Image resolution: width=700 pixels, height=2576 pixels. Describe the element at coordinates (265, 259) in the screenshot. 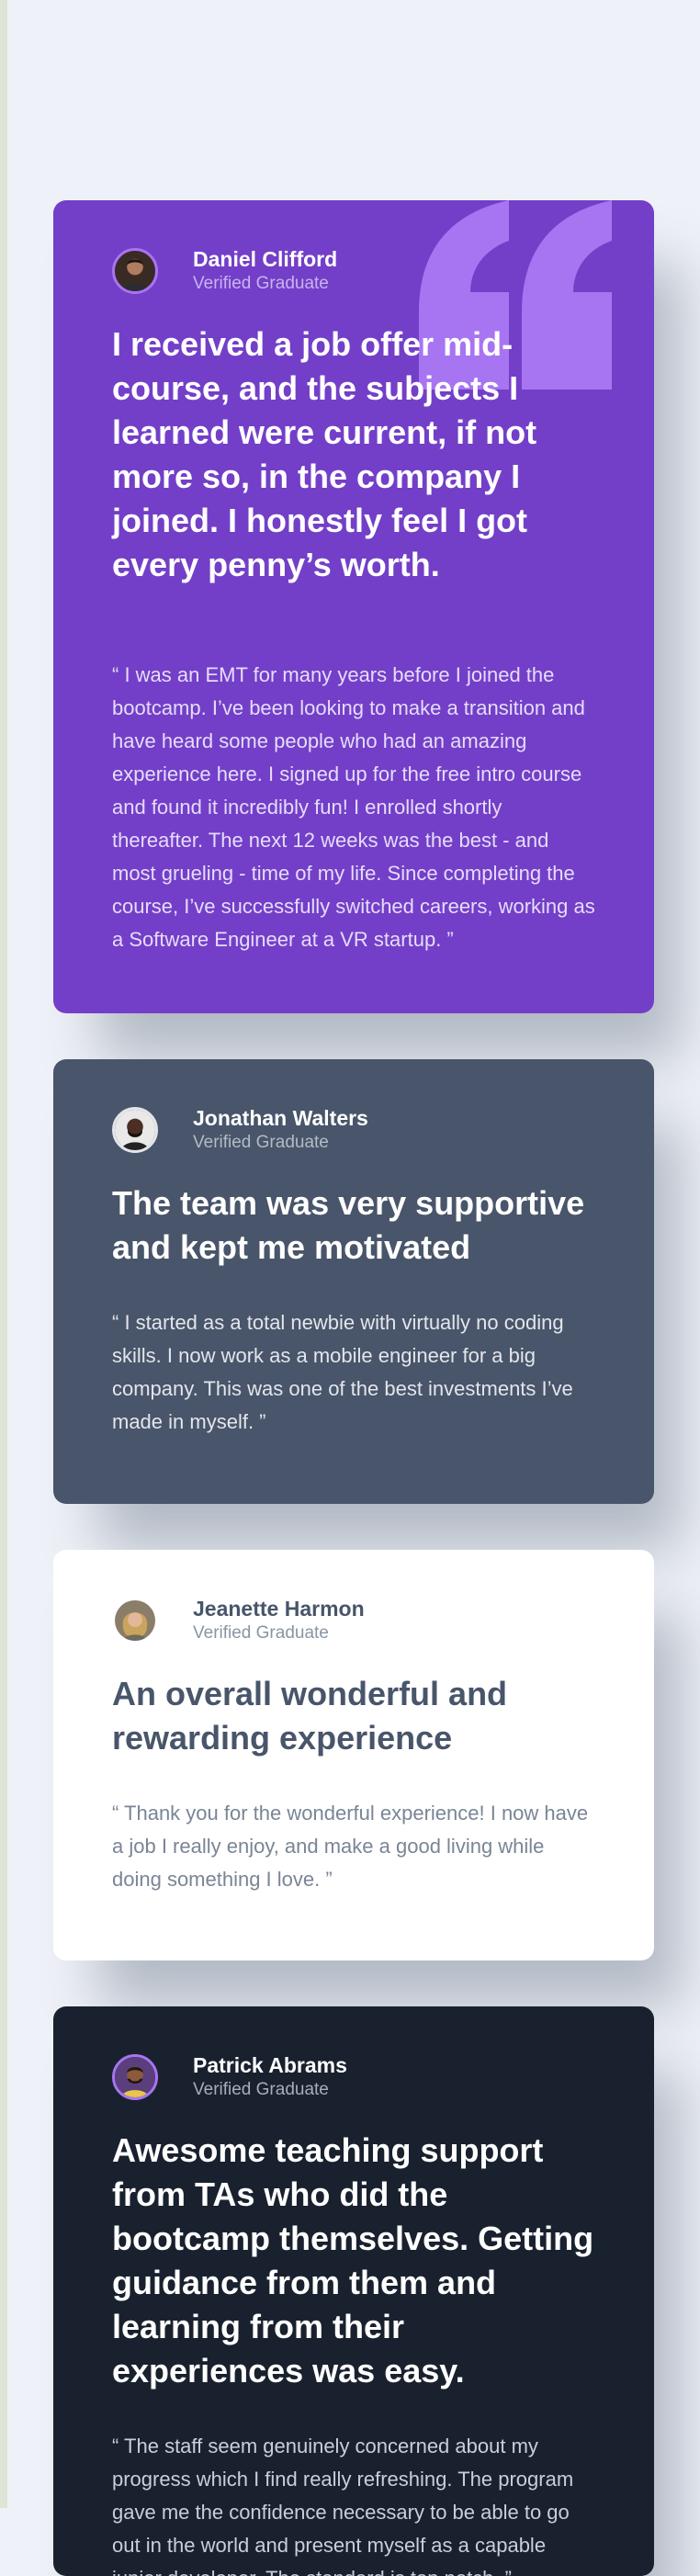

I see `author-name: Daniel Clifford` at that location.